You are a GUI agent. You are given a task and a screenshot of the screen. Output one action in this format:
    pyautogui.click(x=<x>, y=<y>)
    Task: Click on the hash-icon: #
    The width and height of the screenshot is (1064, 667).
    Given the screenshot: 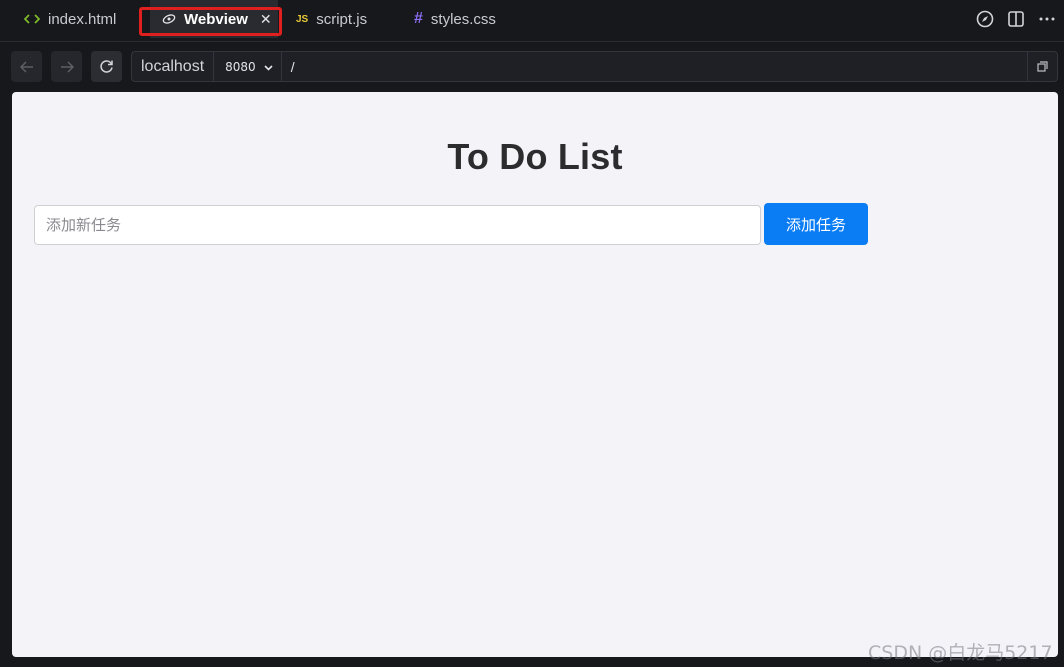 What is the action you would take?
    pyautogui.click(x=418, y=18)
    